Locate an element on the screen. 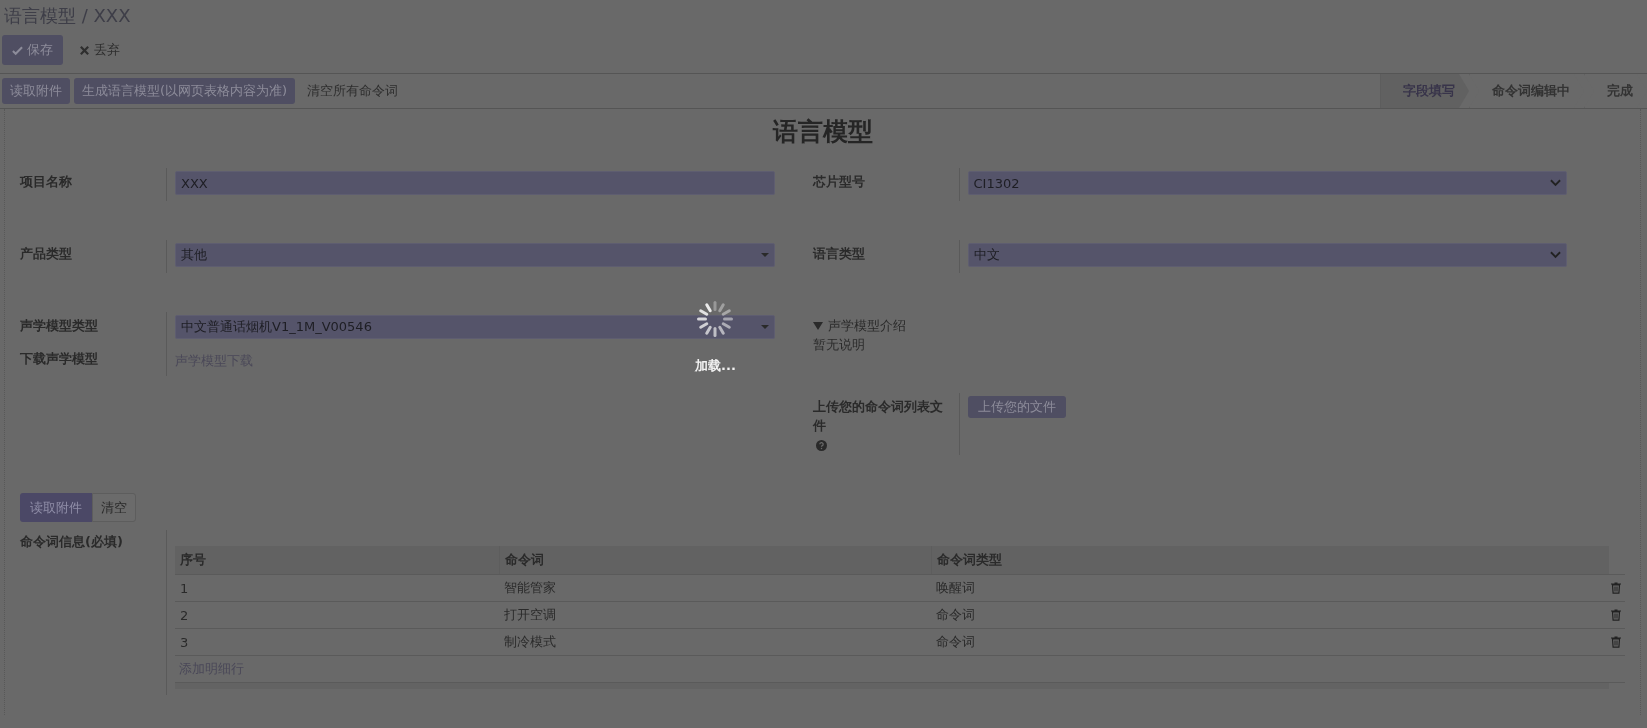 The width and height of the screenshot is (1647, 728). close-icon is located at coordinates (84, 50).